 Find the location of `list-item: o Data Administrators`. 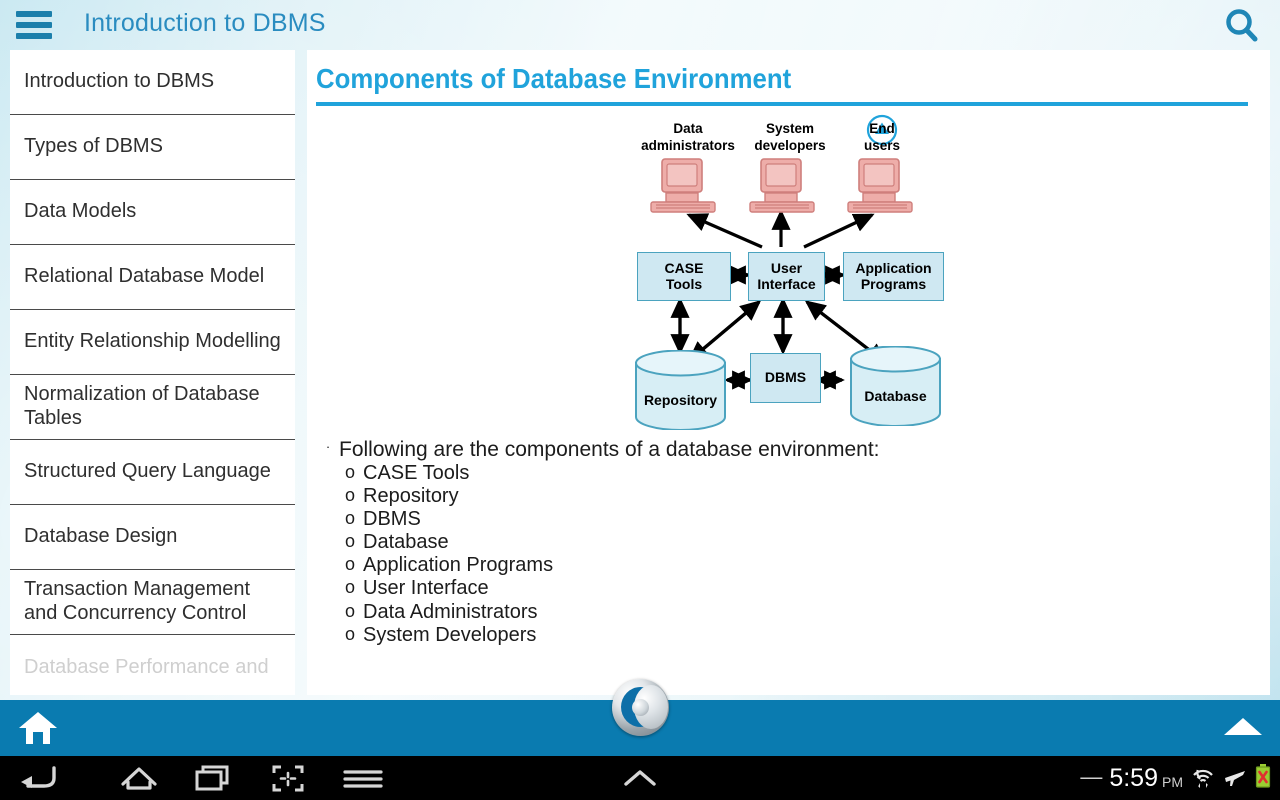

list-item: o Data Administrators is located at coordinates (801, 612).